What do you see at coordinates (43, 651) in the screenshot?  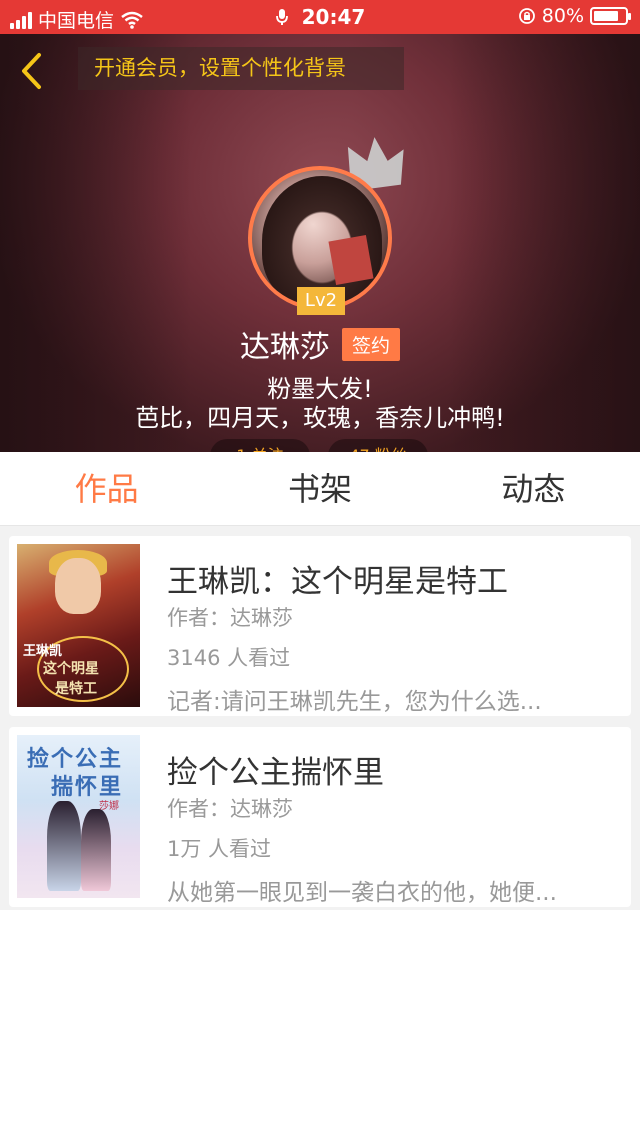 I see `cover-text: 王琳凯` at bounding box center [43, 651].